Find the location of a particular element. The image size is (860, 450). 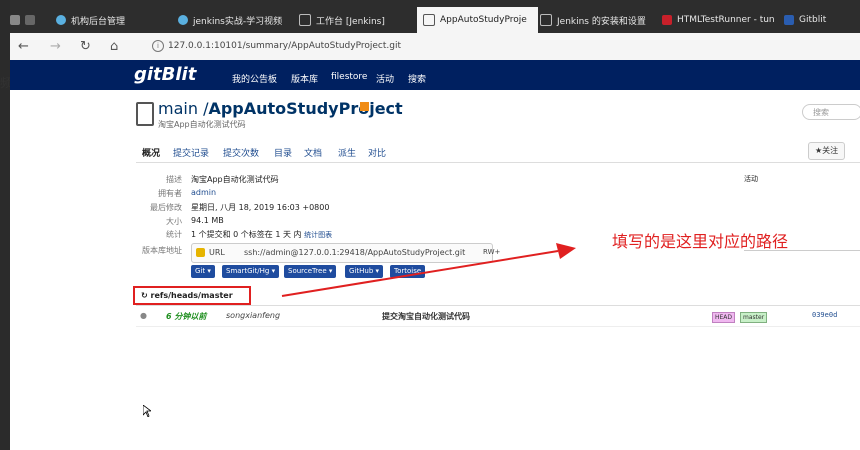

arrow-line is located at coordinates (420, 273).